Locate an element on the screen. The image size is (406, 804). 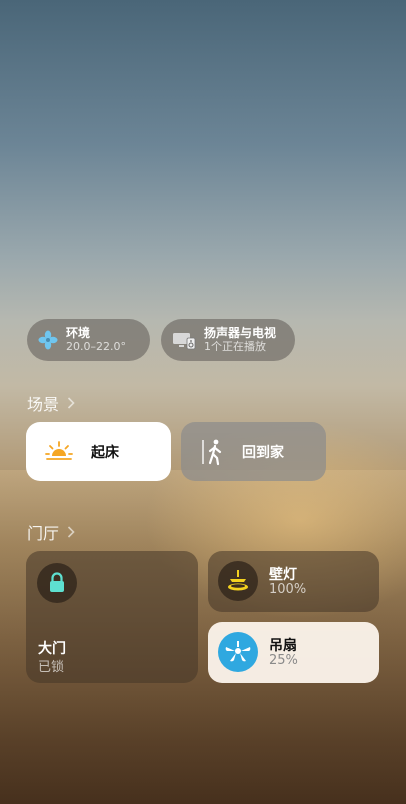
ceiling-fan-icon is located at coordinates (238, 652).